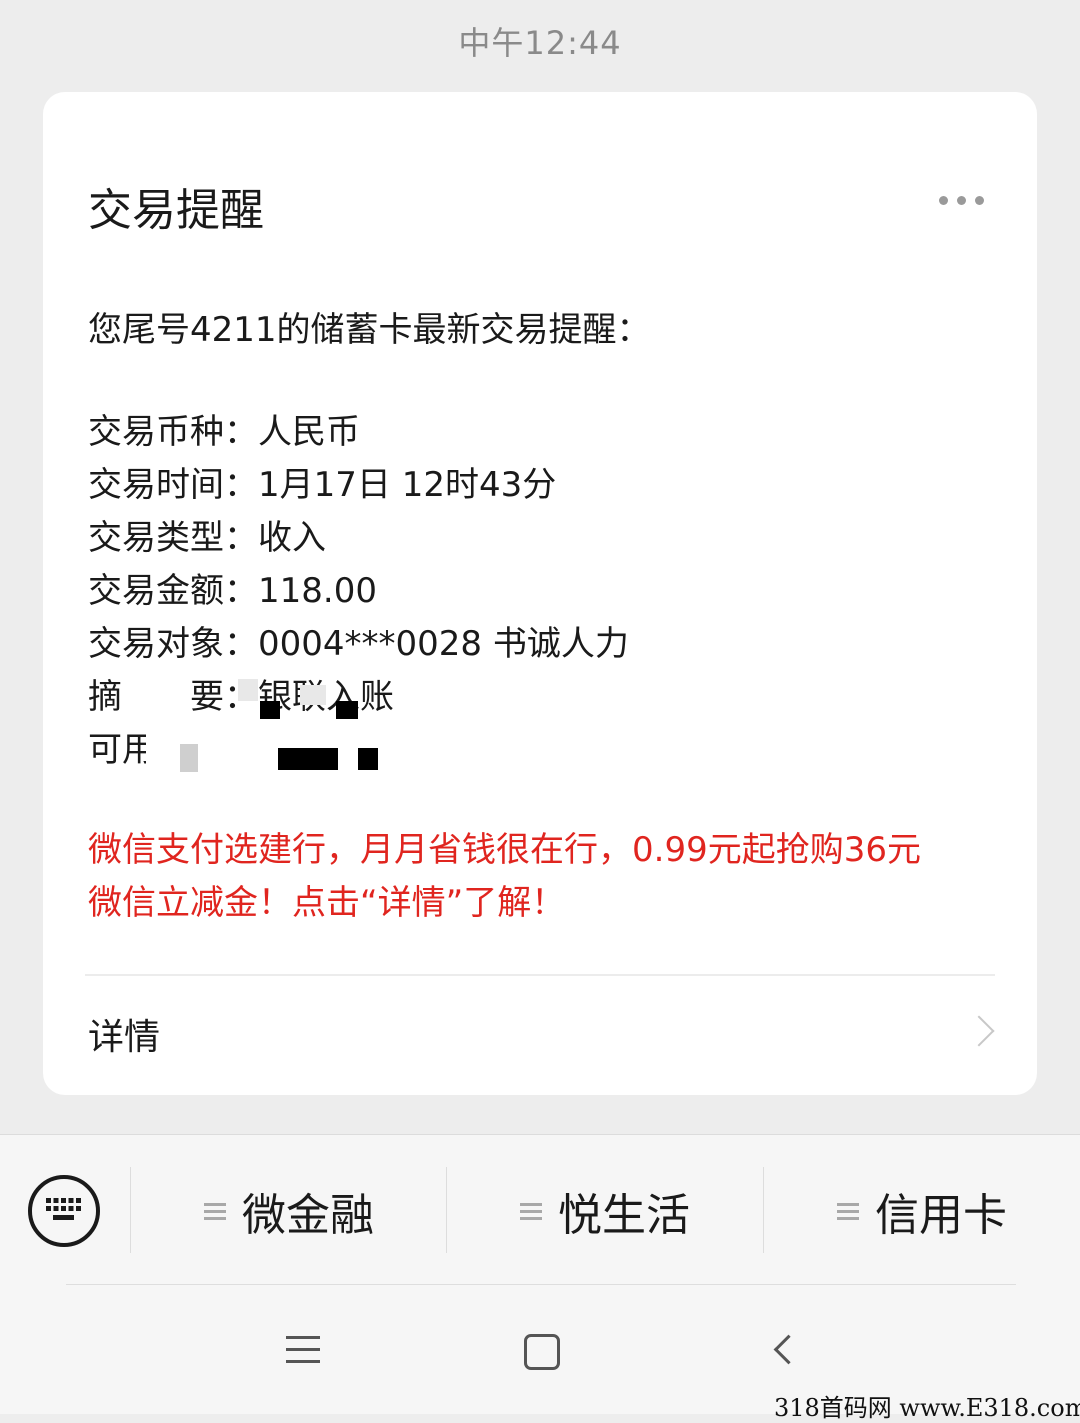  Describe the element at coordinates (443, 644) in the screenshot. I see `field-value: 0004***0028 书诚人力` at that location.